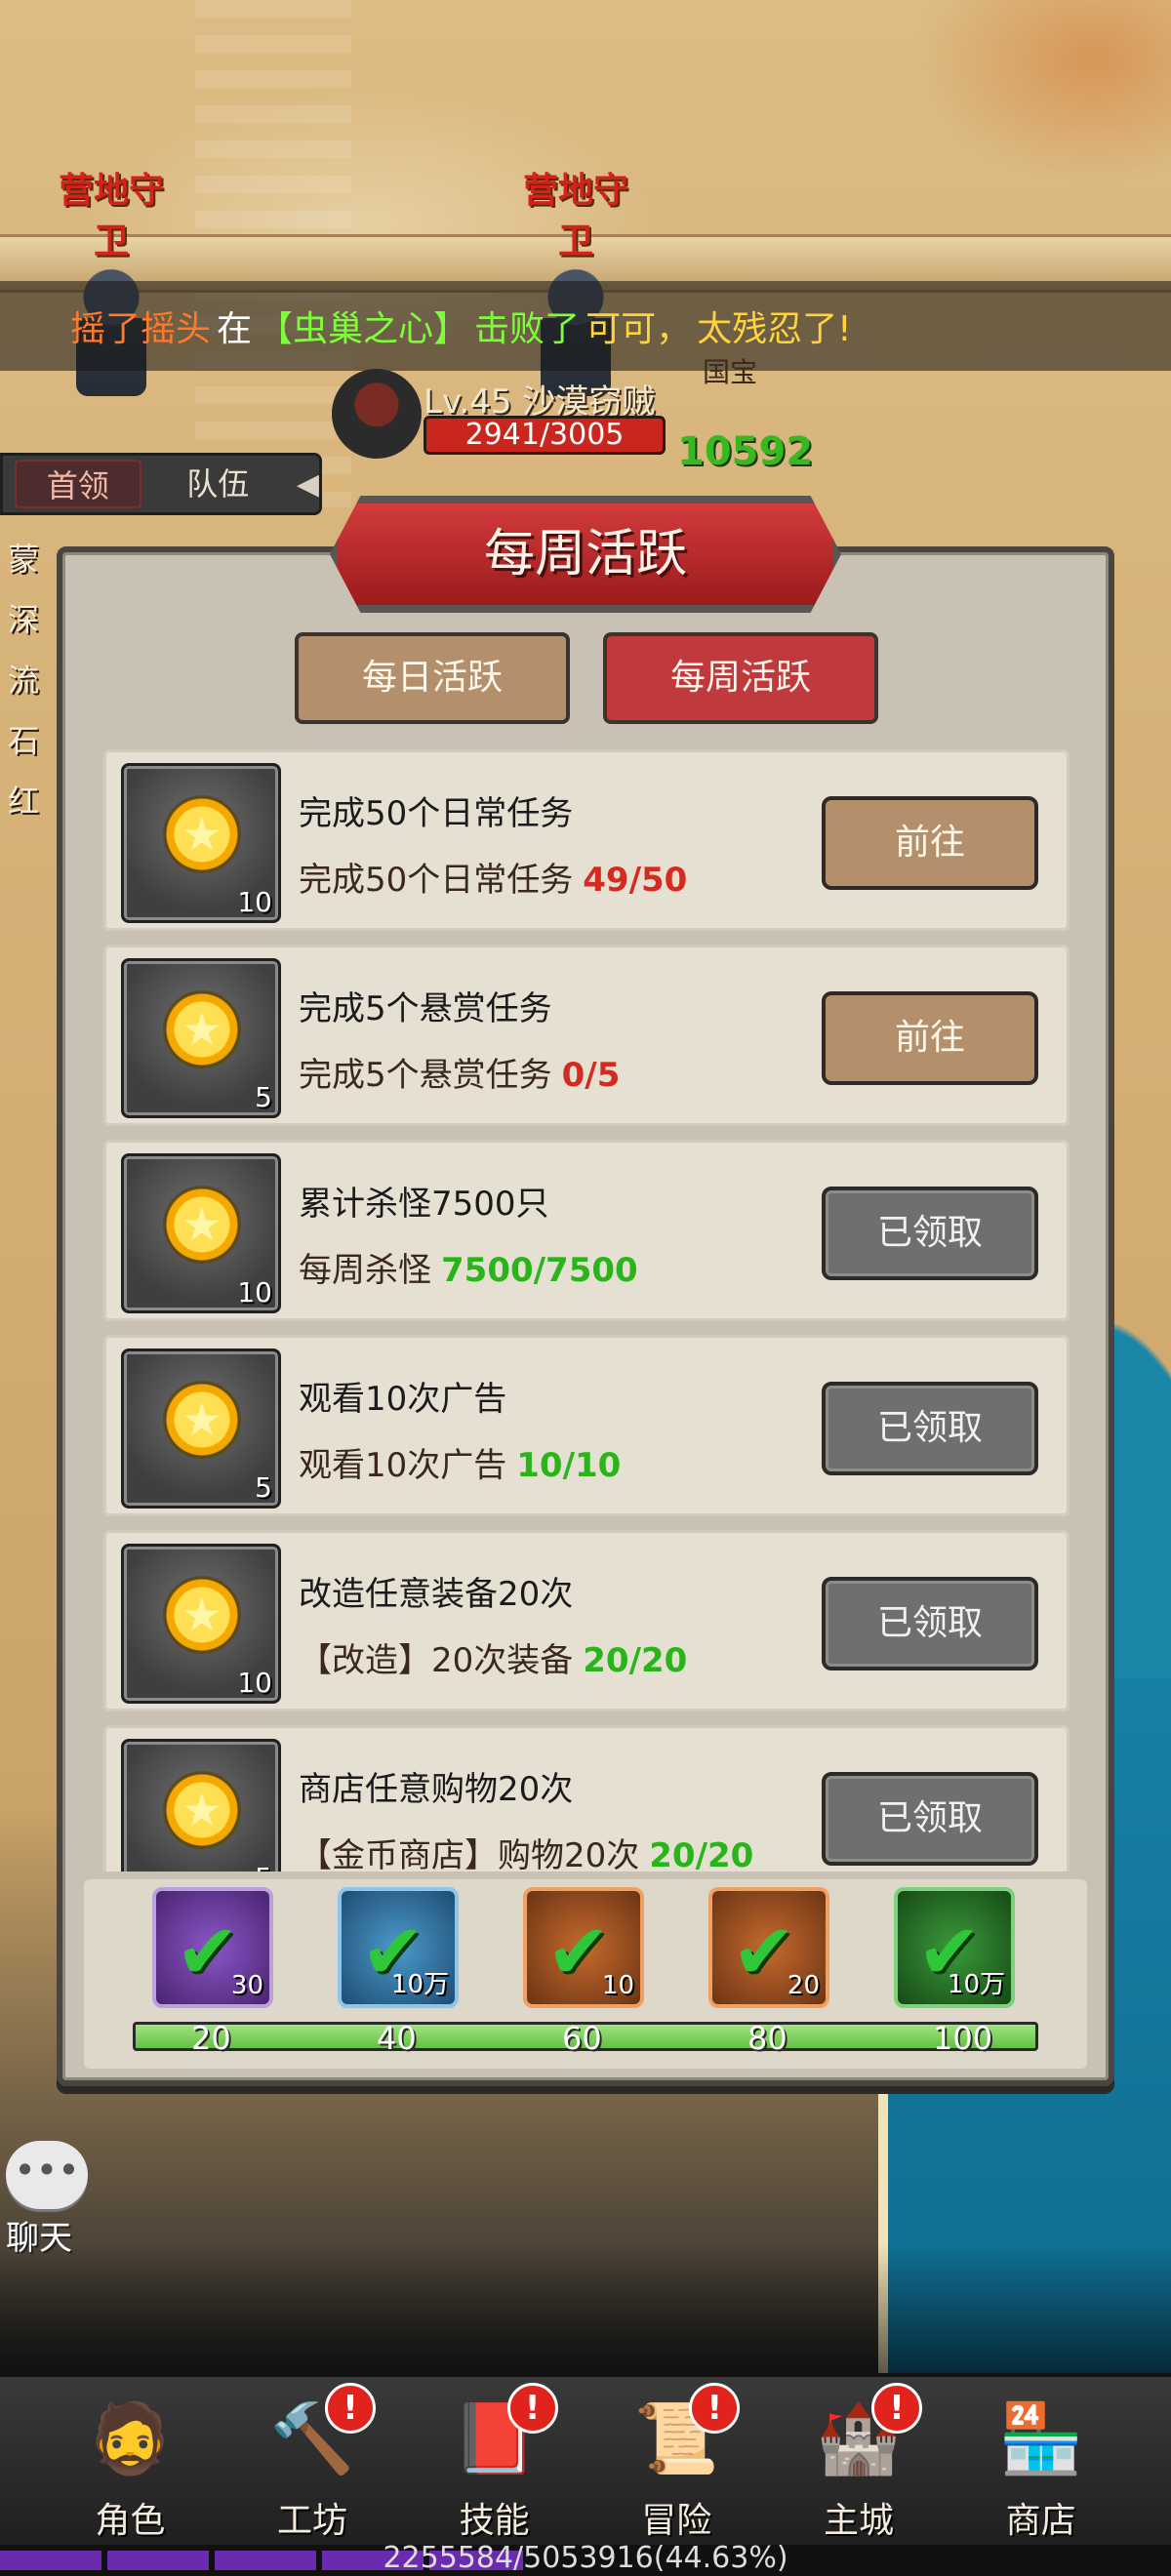  Describe the element at coordinates (403, 1399) in the screenshot. I see `task-title: 观看10次广告` at that location.